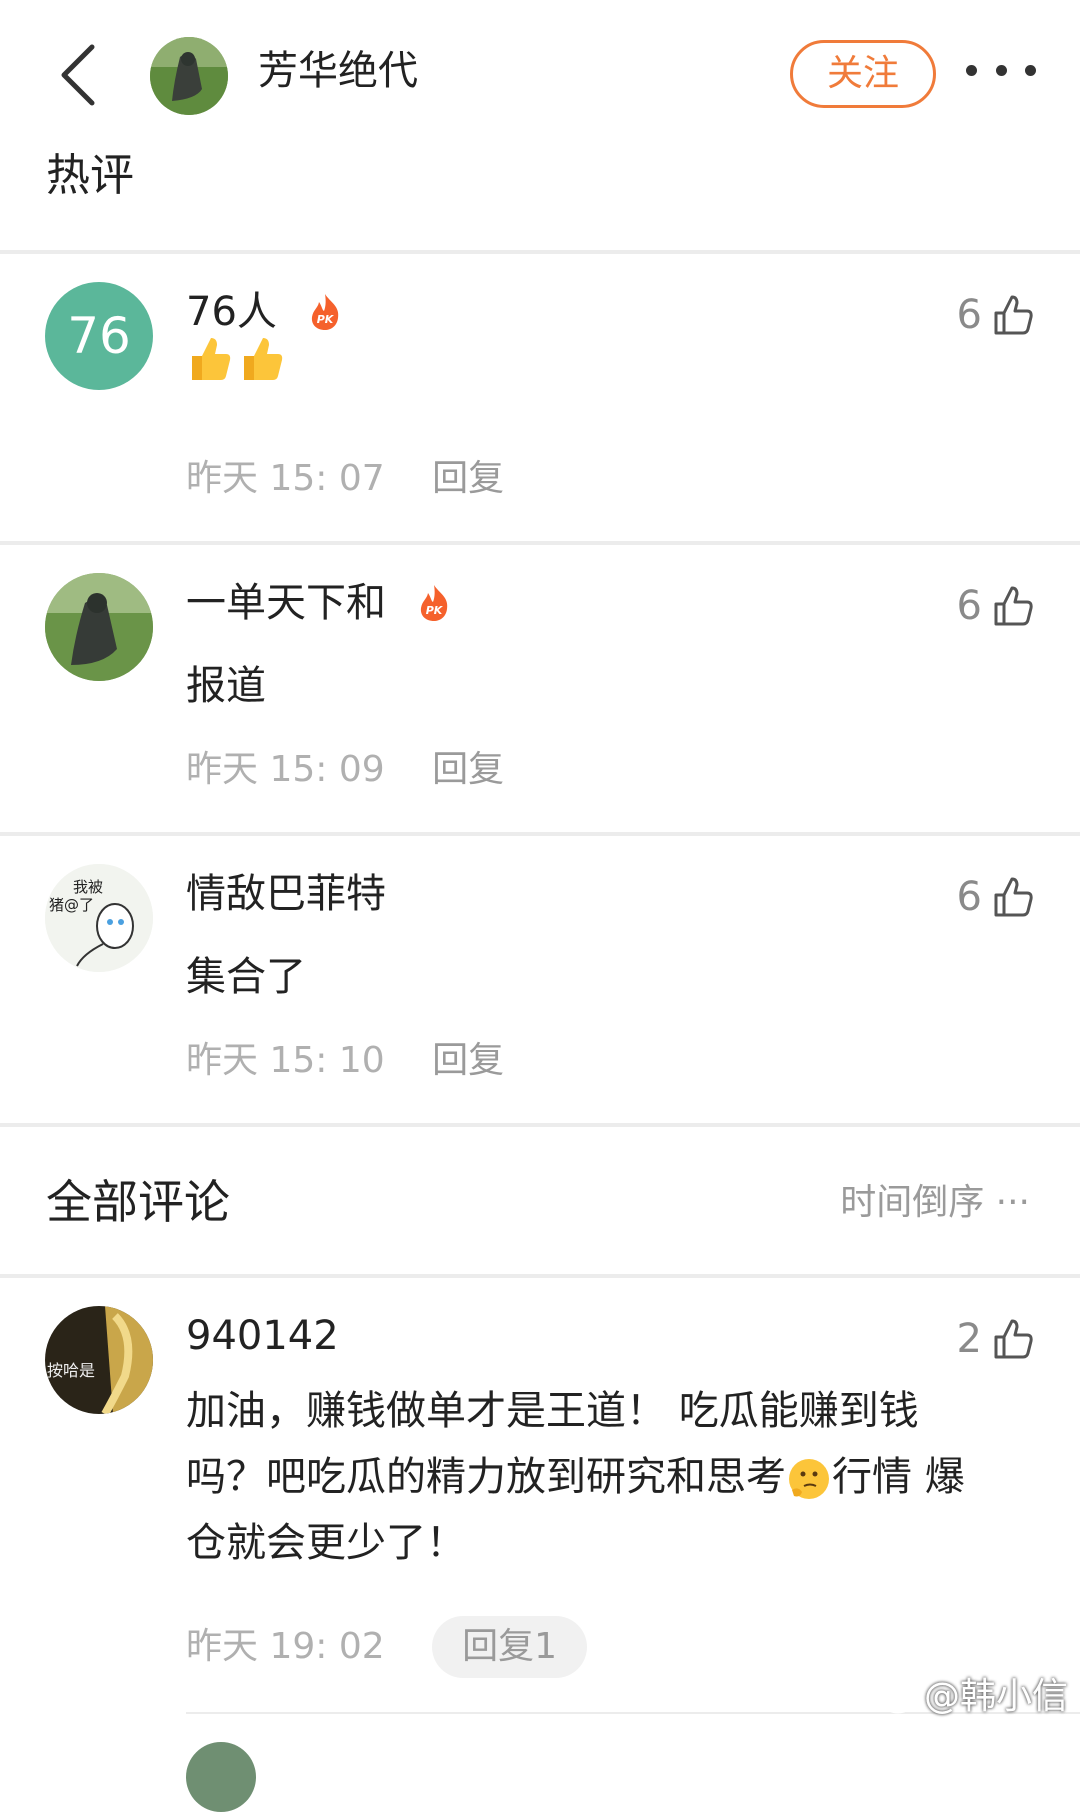  What do you see at coordinates (71, 905) in the screenshot?
I see `svg-text: 猪@了` at bounding box center [71, 905].